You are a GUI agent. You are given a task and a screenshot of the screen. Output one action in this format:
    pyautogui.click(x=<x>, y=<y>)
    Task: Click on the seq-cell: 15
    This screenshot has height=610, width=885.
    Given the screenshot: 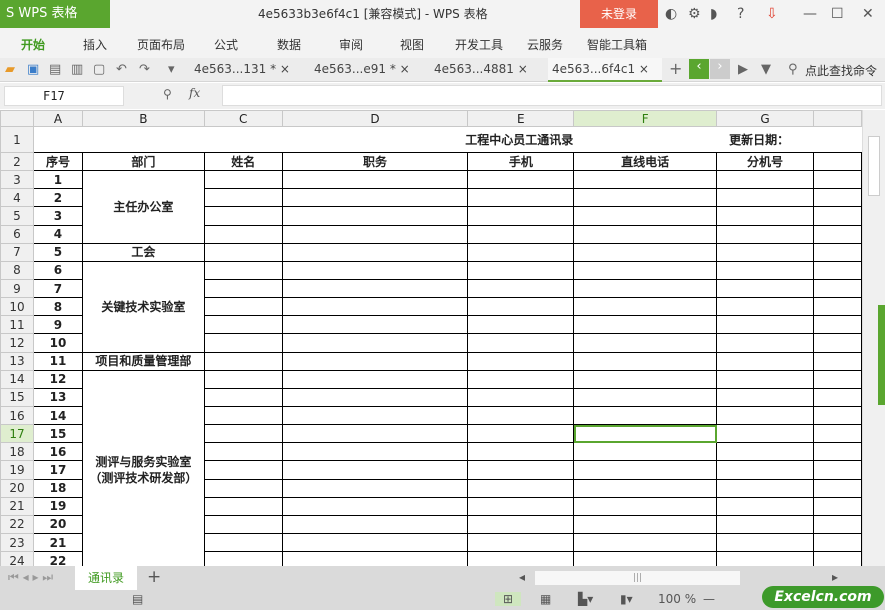 What is the action you would take?
    pyautogui.click(x=57, y=434)
    